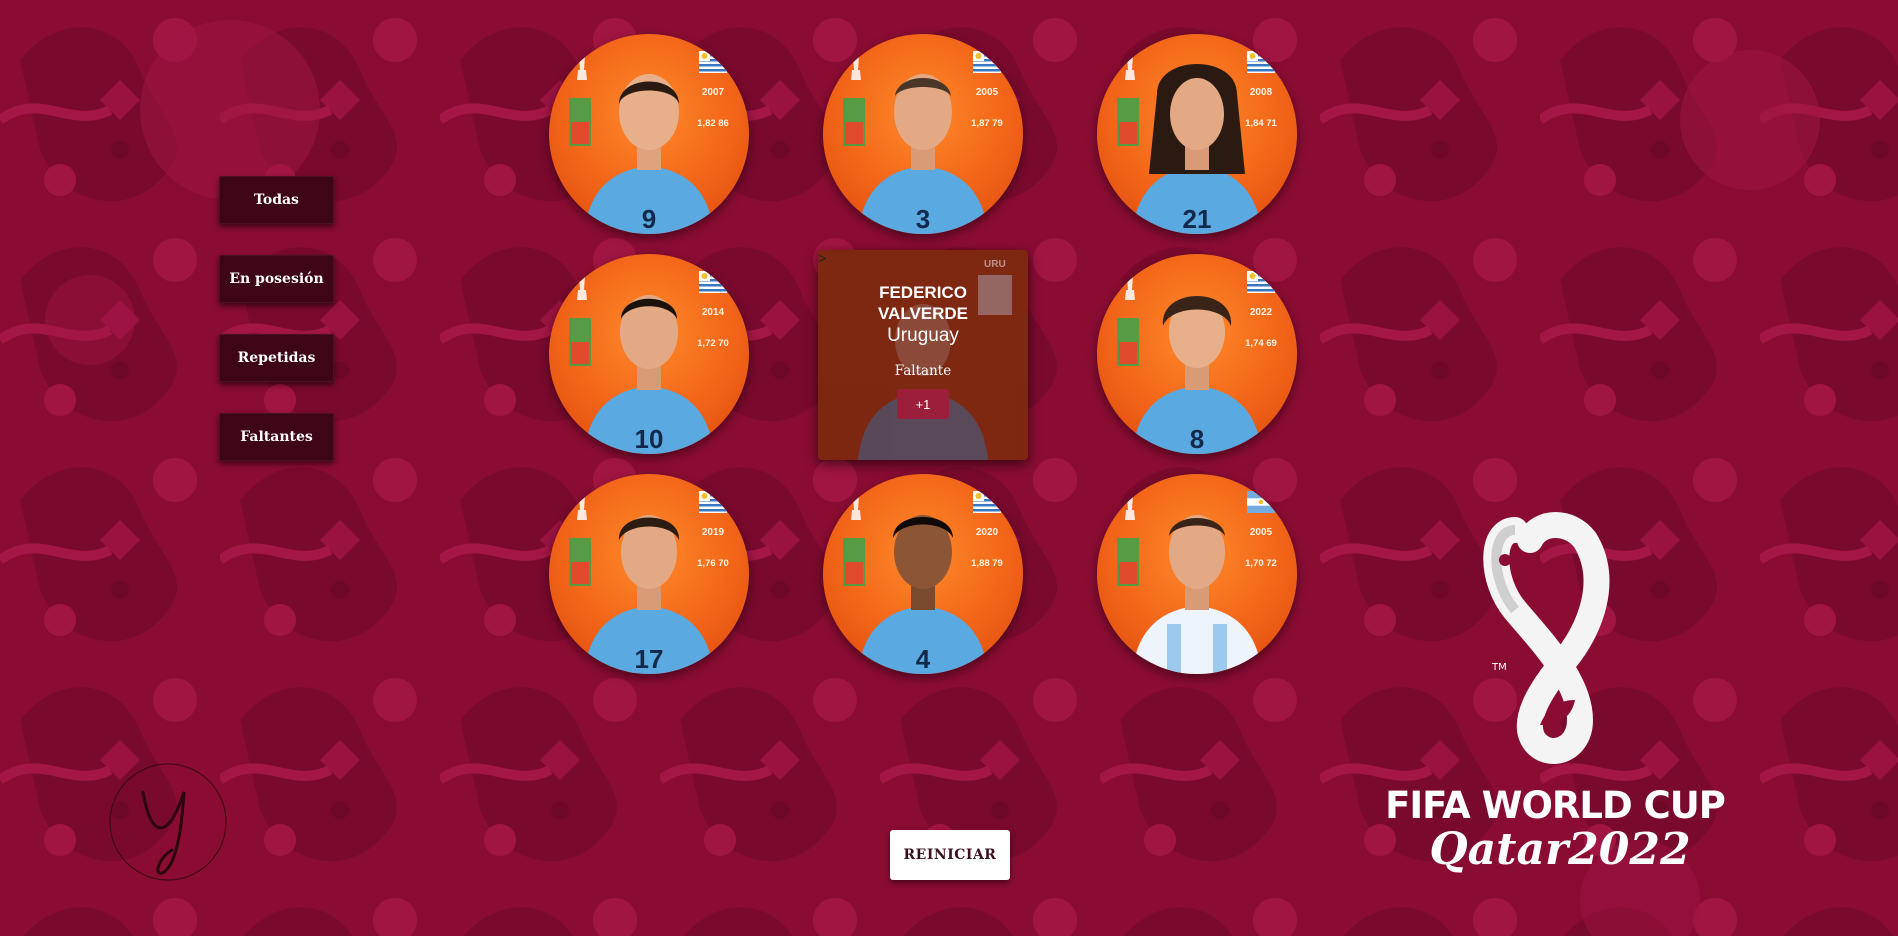  Describe the element at coordinates (1261, 502) in the screenshot. I see `argentina-flag-icon` at that location.